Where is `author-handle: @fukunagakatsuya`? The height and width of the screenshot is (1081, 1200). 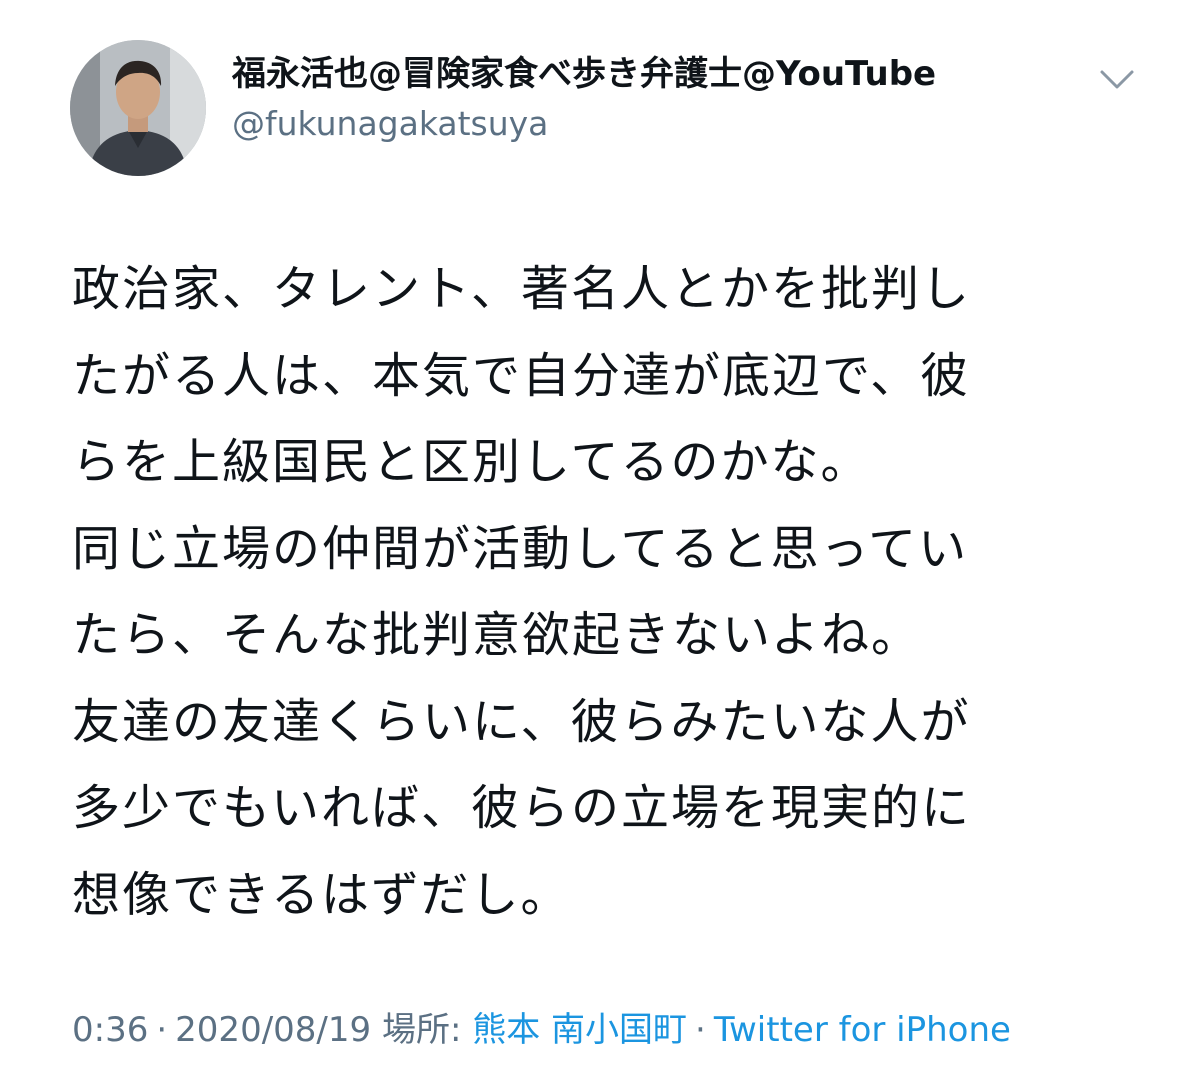
author-handle: @fukunagakatsuya is located at coordinates (636, 124).